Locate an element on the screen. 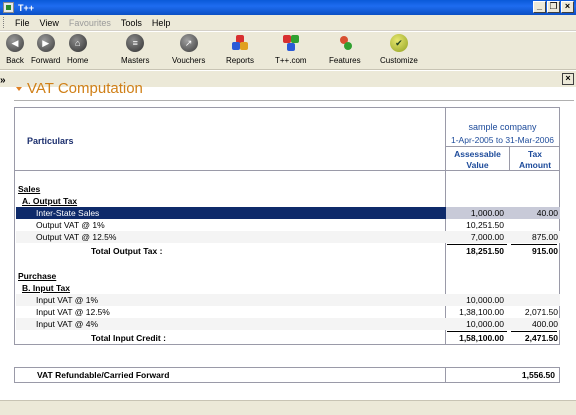 This screenshot has height=415, width=576. total-tax-amount: 915.00 is located at coordinates (545, 251).